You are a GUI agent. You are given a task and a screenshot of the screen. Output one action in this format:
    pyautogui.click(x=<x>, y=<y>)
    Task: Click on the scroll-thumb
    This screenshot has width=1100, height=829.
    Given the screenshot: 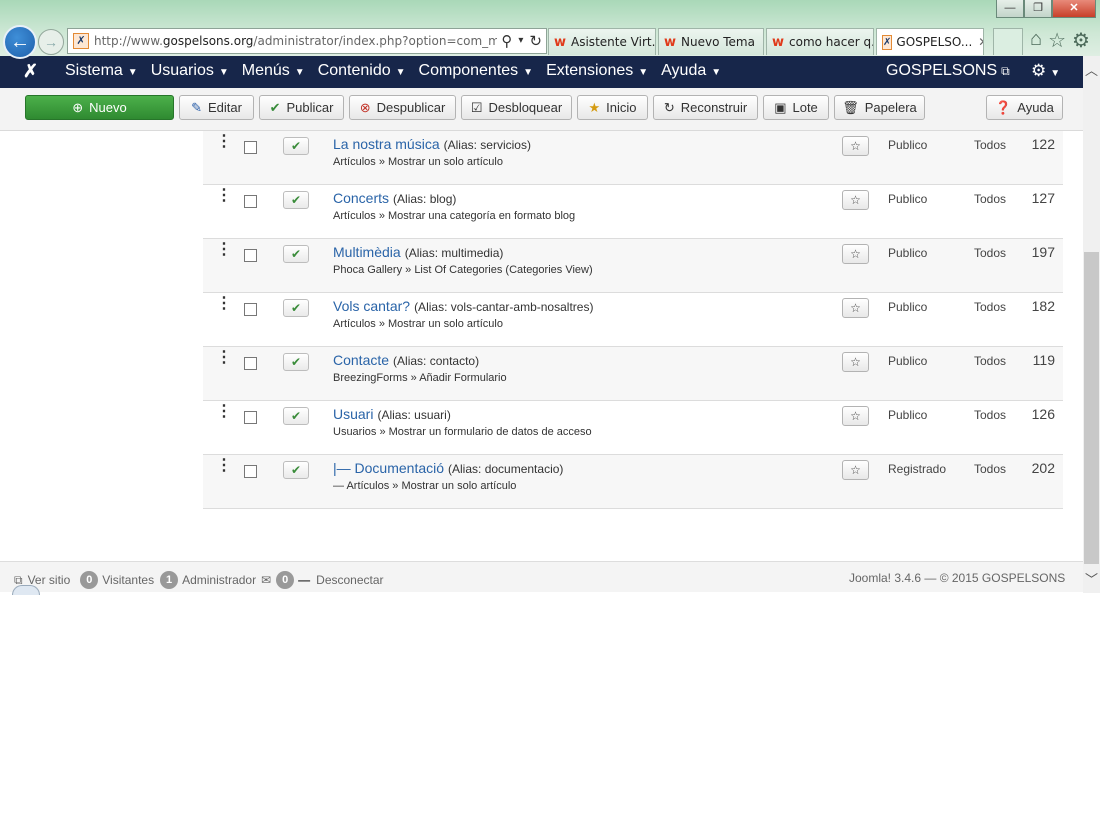 What is the action you would take?
    pyautogui.click(x=1091, y=408)
    